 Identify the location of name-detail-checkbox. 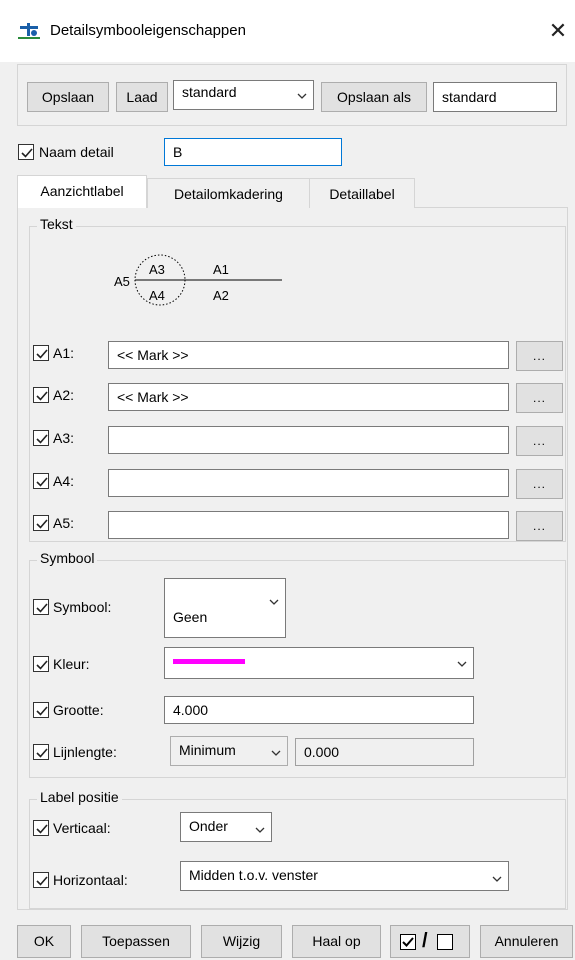
(26, 152).